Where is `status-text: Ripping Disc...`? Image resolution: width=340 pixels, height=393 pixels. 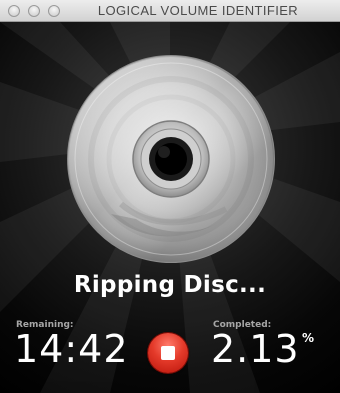 status-text: Ripping Disc... is located at coordinates (170, 285).